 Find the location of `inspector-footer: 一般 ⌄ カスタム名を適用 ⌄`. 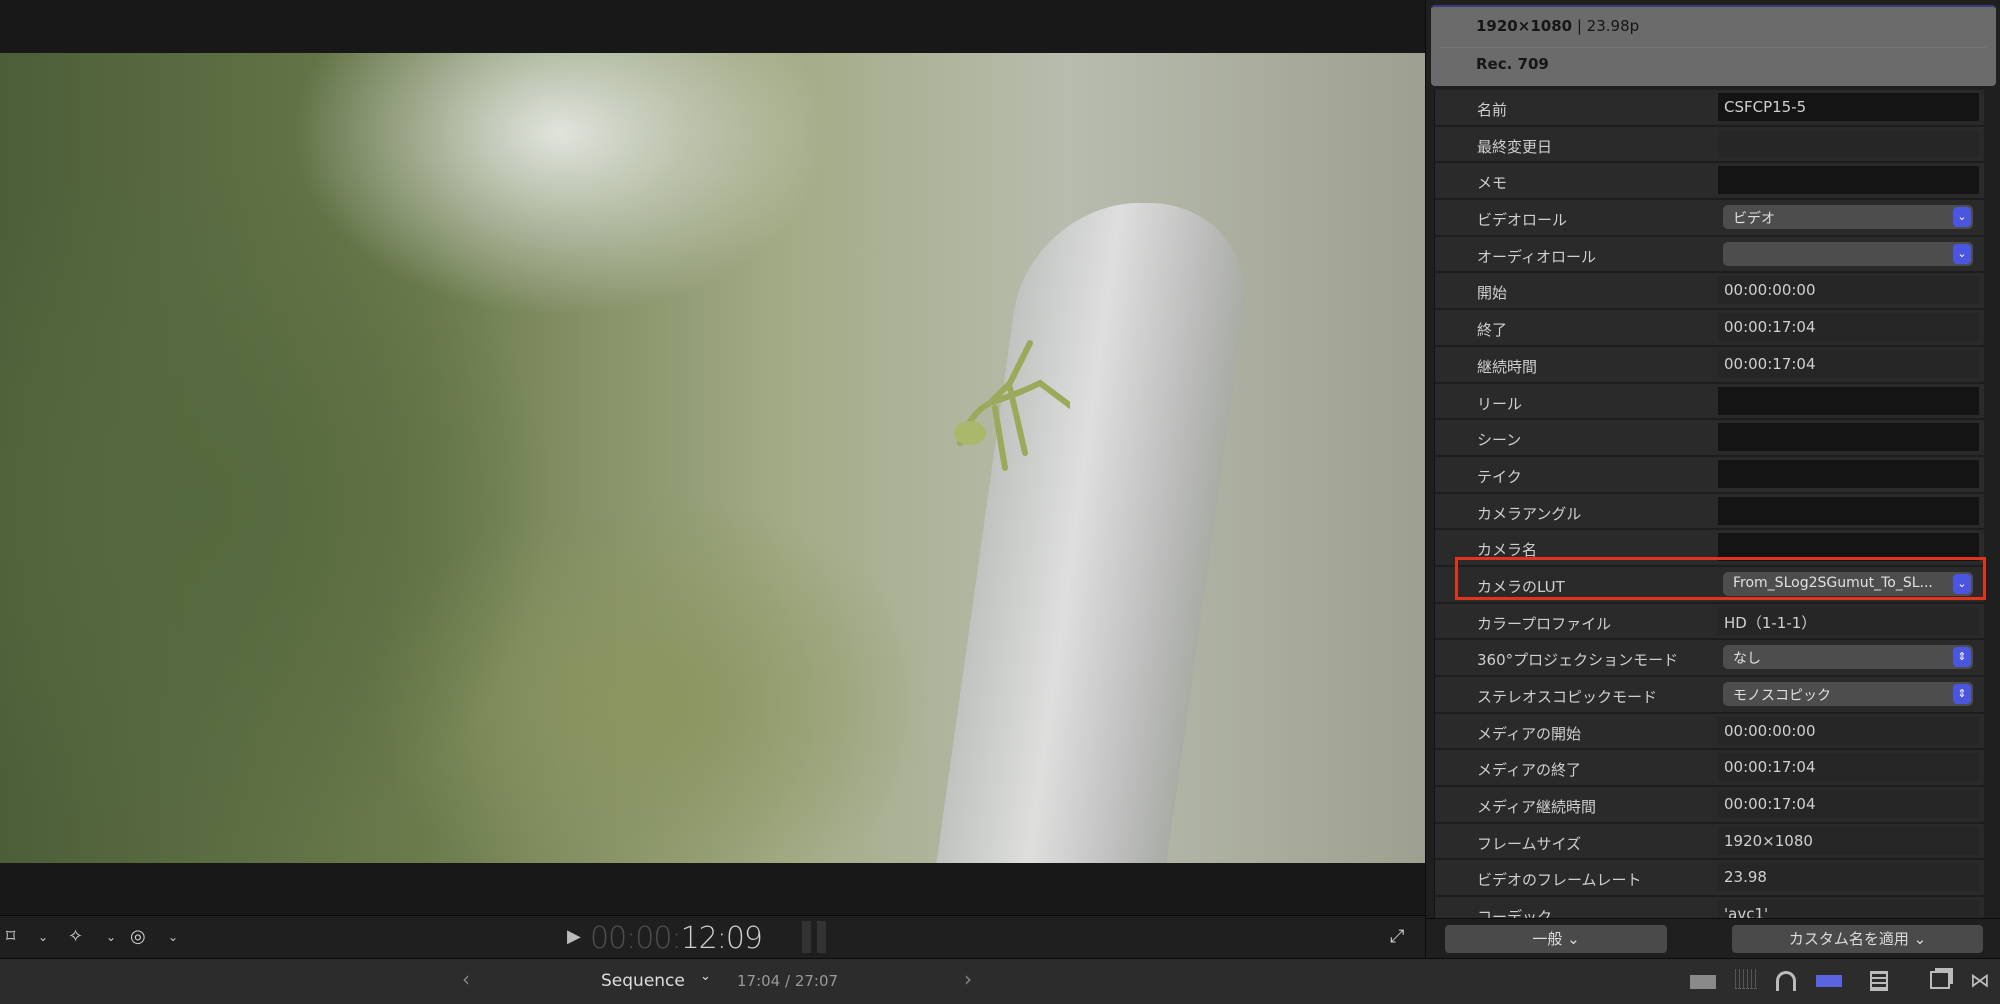

inspector-footer: 一般 ⌄ カスタム名を適用 ⌄ is located at coordinates (1713, 938).